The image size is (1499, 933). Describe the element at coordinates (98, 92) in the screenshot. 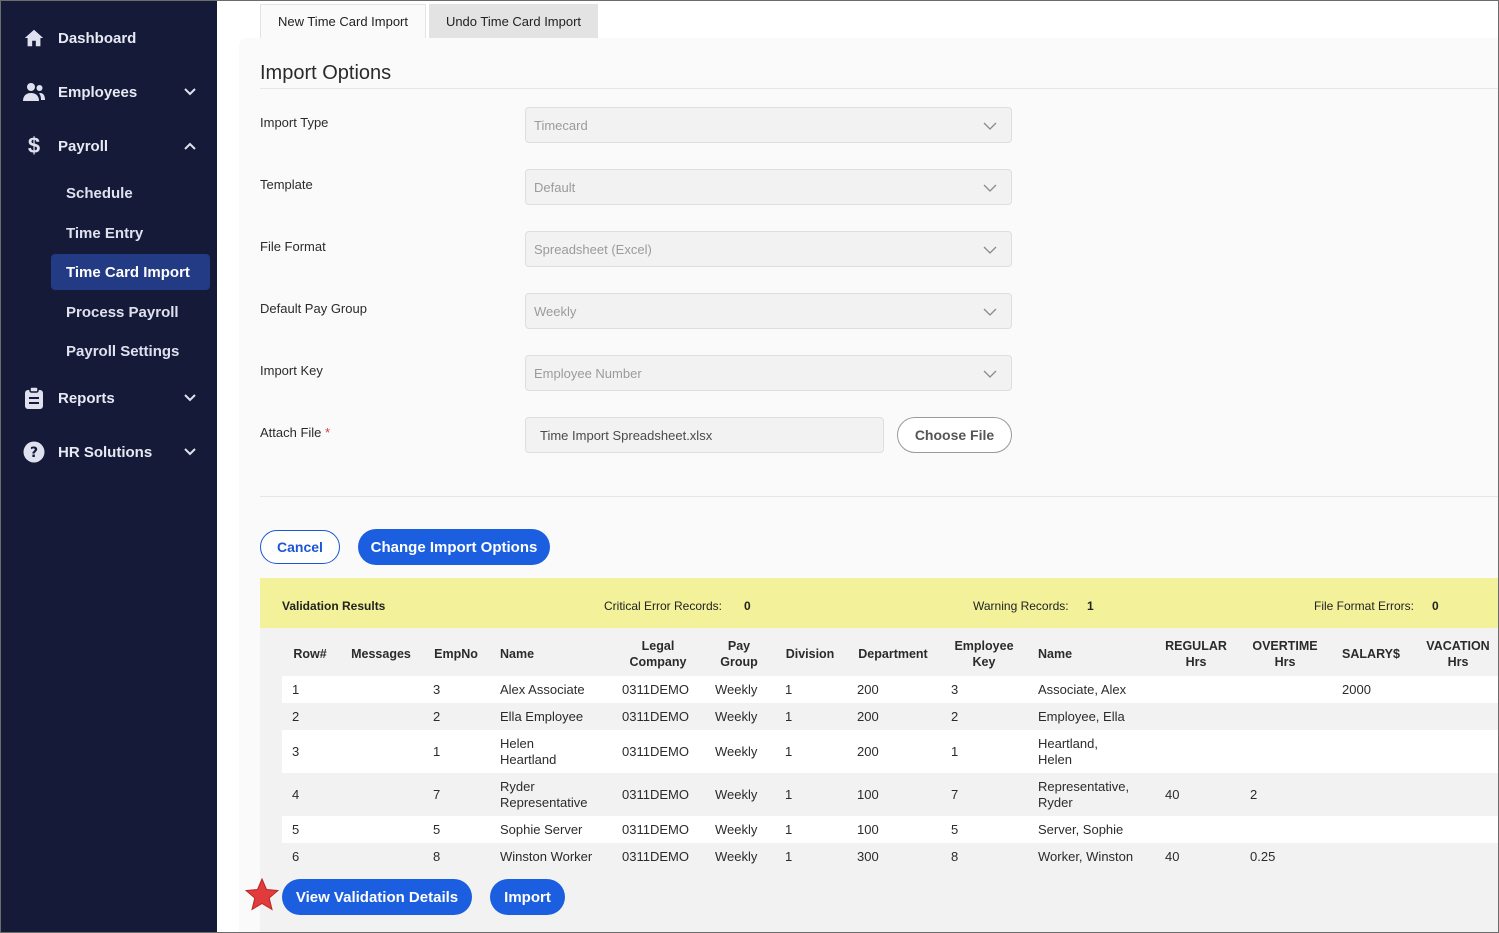

I see `nav-label: Employees` at that location.